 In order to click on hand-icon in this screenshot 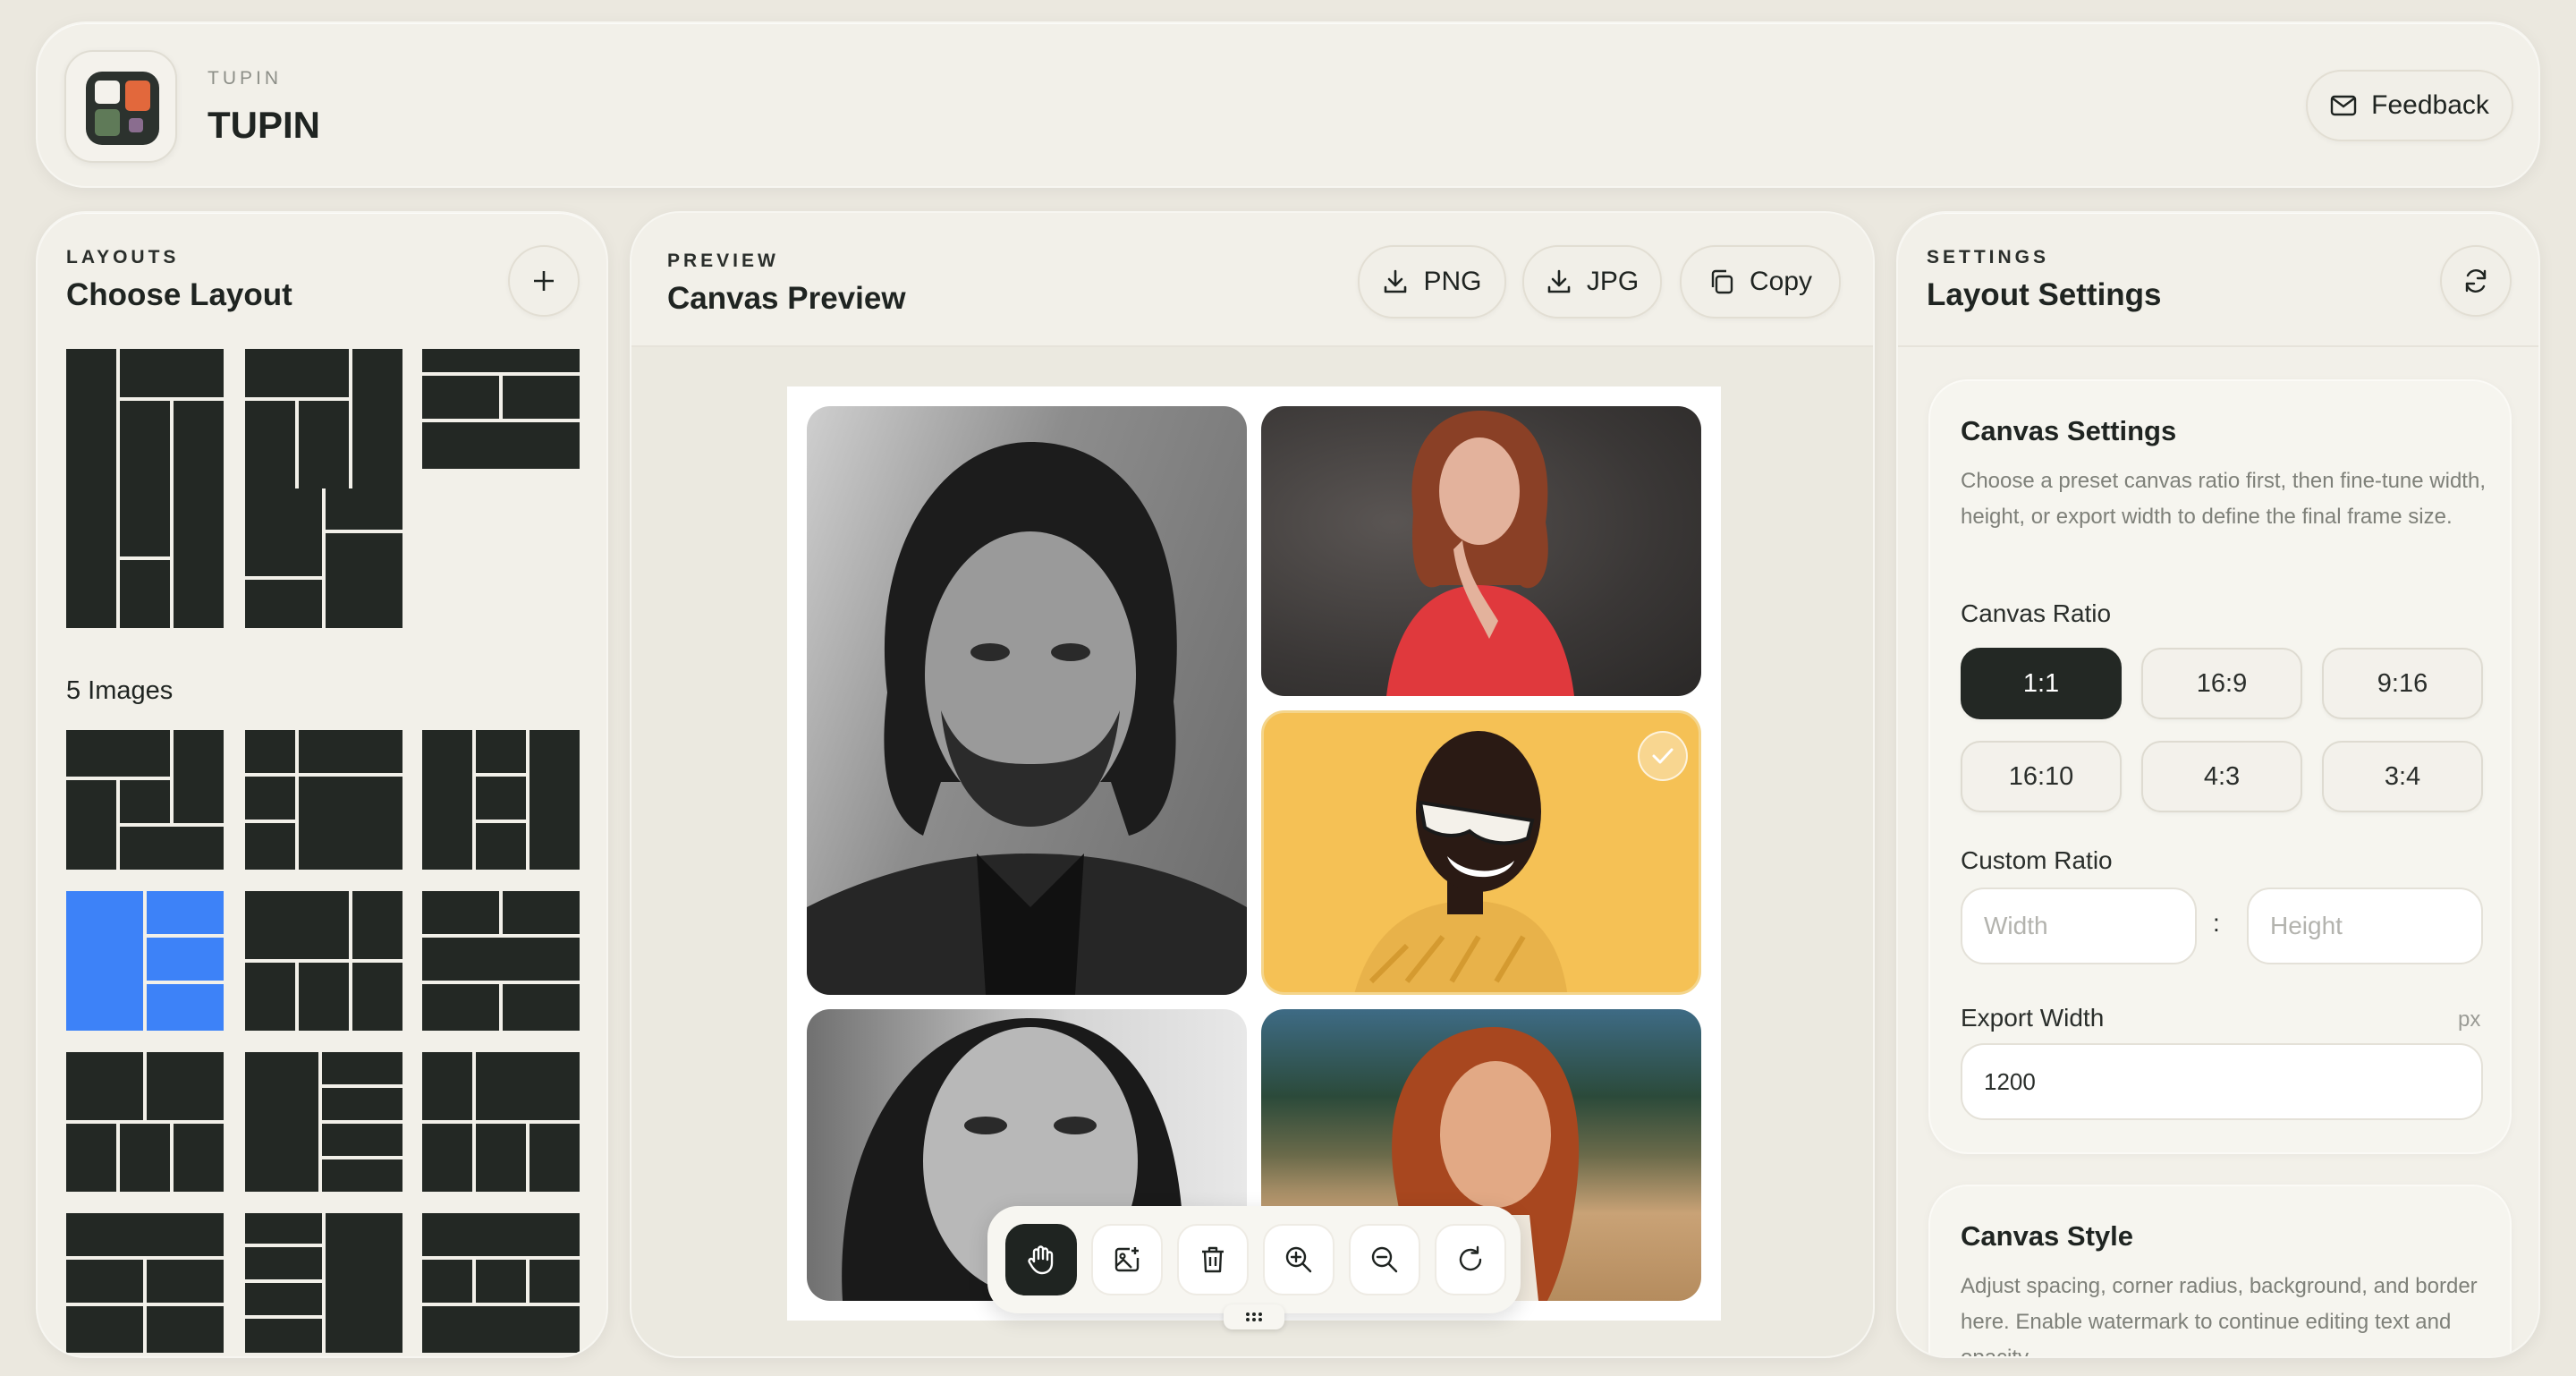, I will do `click(1041, 1260)`.